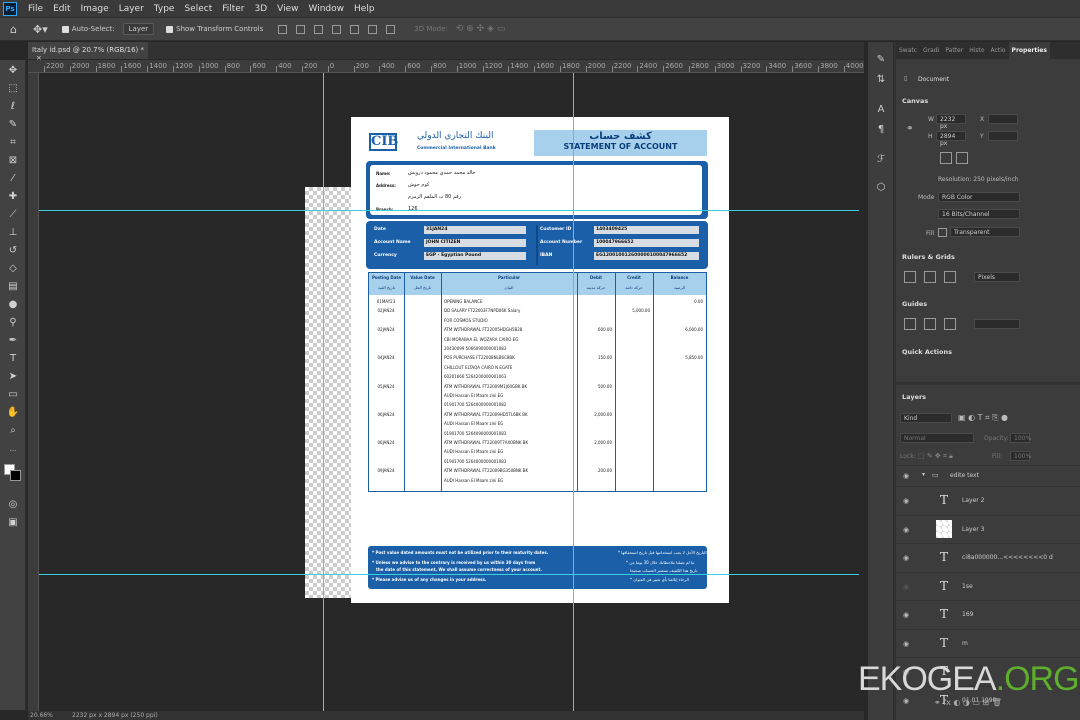 Image resolution: width=1080 pixels, height=720 pixels. Describe the element at coordinates (65, 29) in the screenshot. I see `auto-select-checkbox` at that location.